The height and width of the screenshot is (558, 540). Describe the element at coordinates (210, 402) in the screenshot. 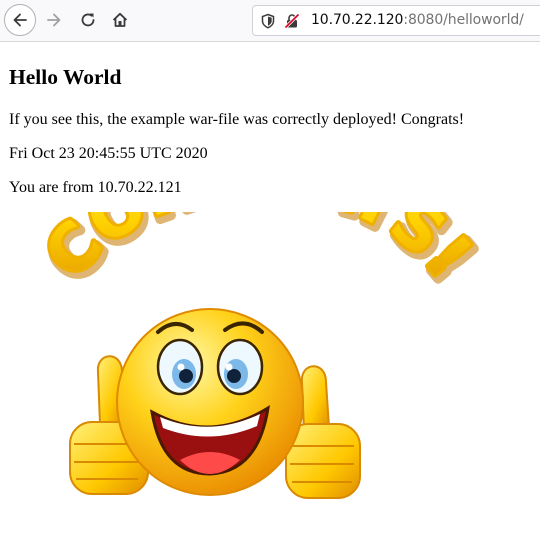

I see `smiley-face` at that location.